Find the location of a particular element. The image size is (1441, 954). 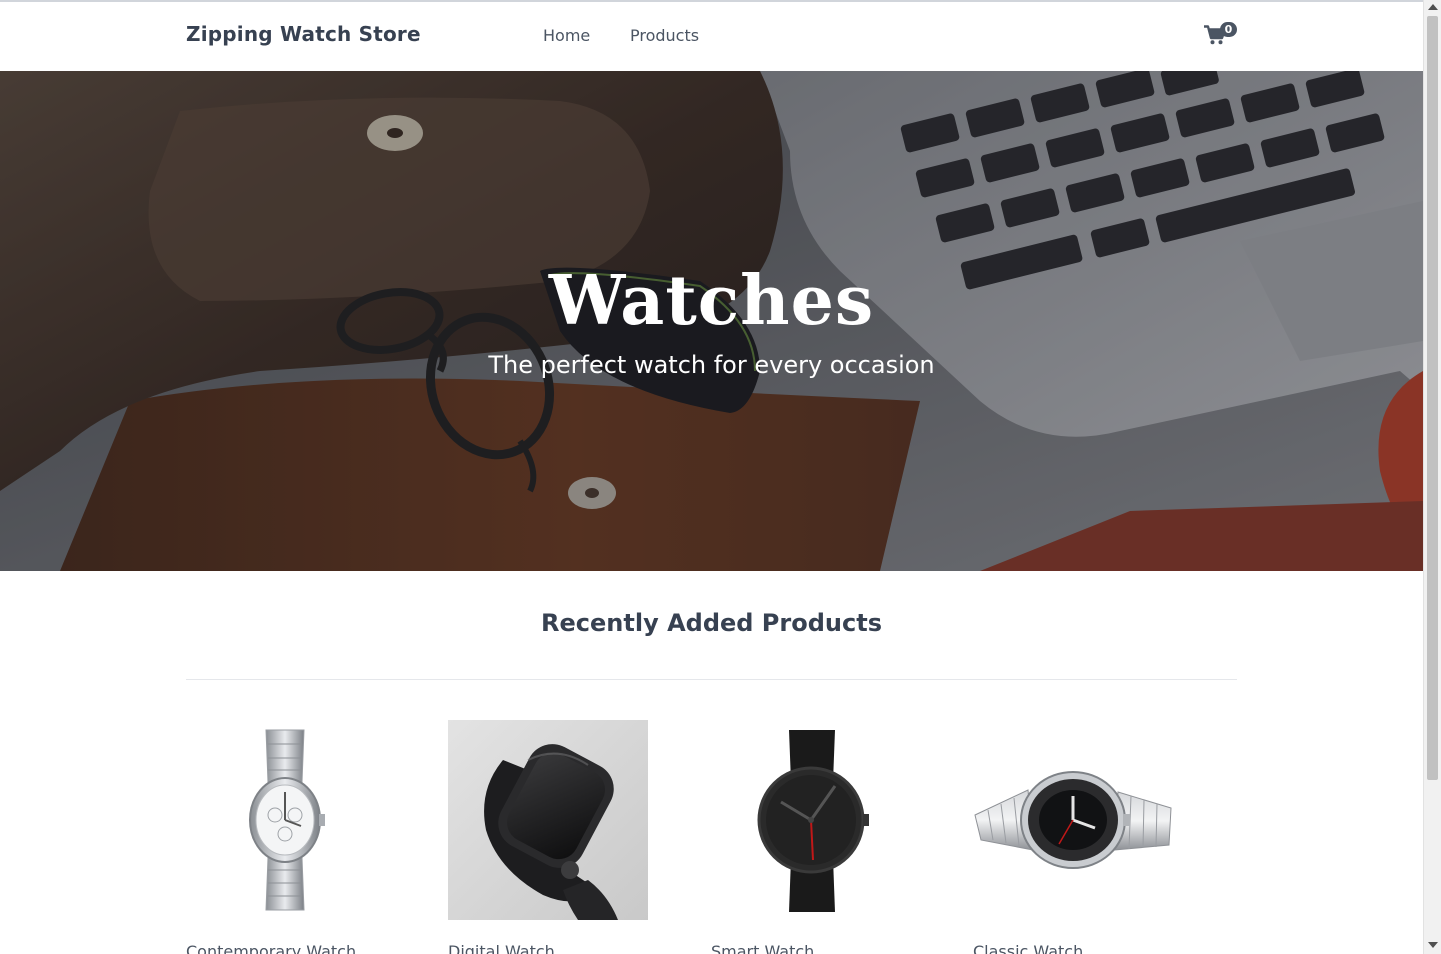

product-name: Classic Watch is located at coordinates (1028, 948).